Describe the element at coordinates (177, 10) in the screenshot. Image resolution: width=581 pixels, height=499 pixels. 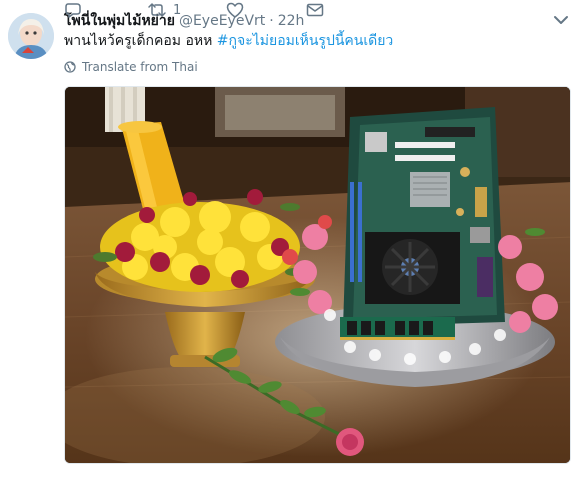
I see `retweet-count: 1` at that location.